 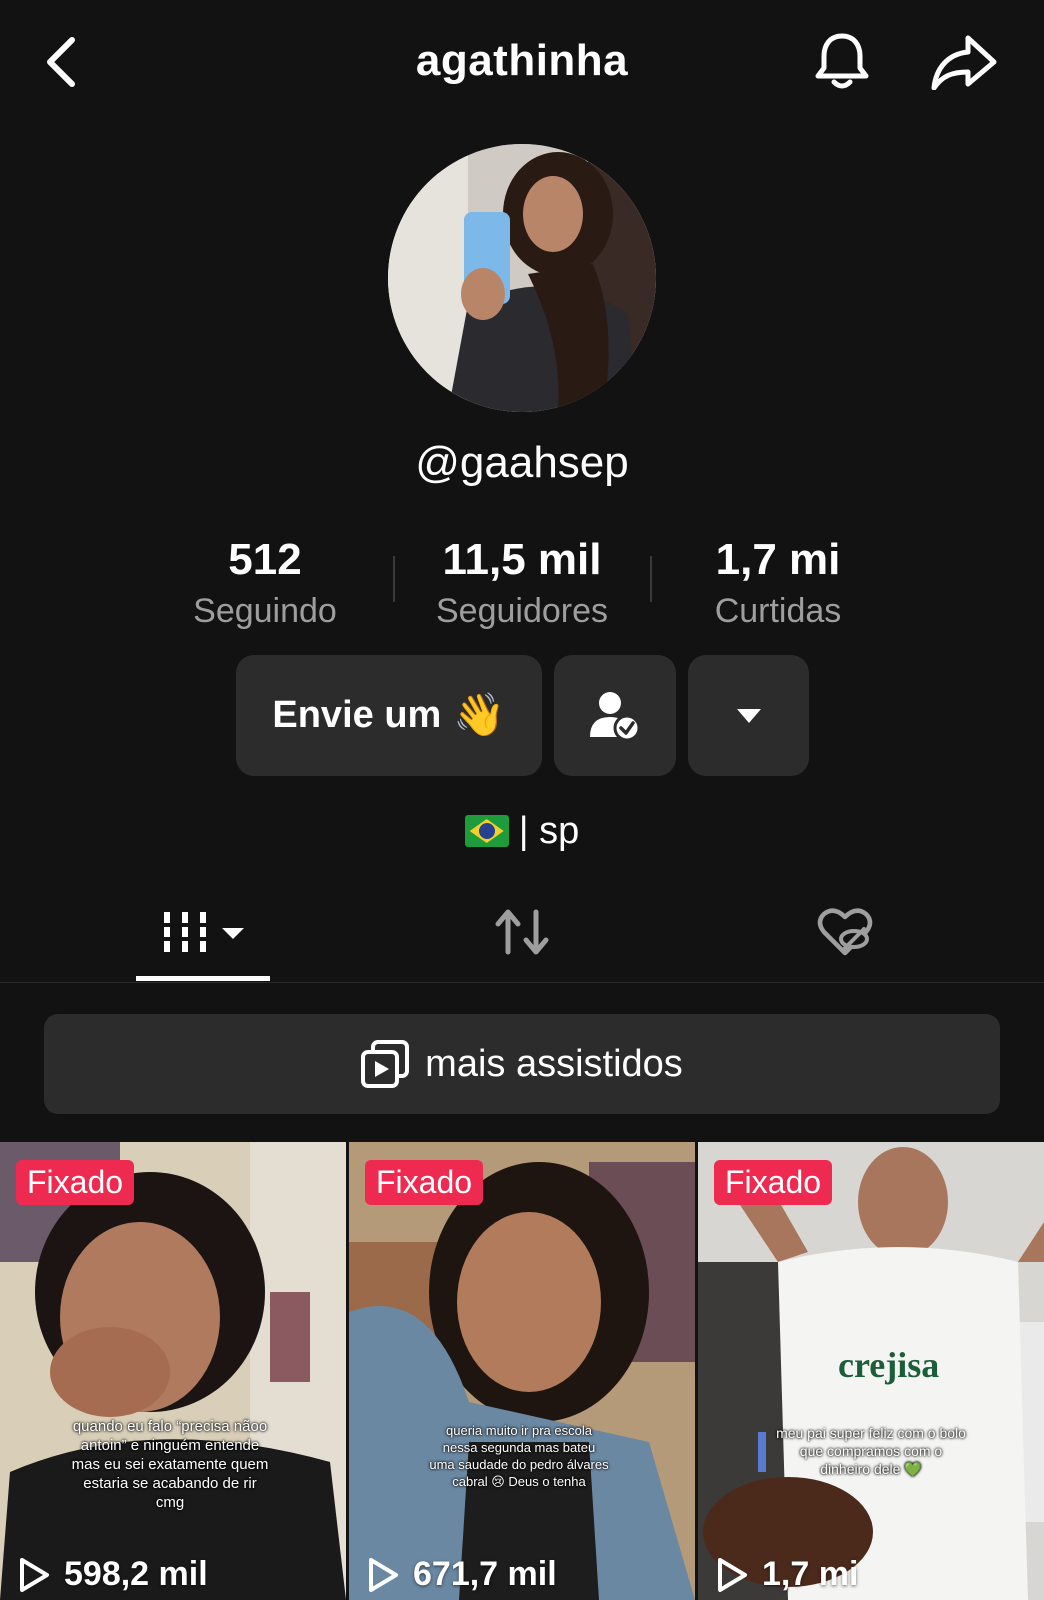 I want to click on username-handle: @gaahsep, so click(x=522, y=462).